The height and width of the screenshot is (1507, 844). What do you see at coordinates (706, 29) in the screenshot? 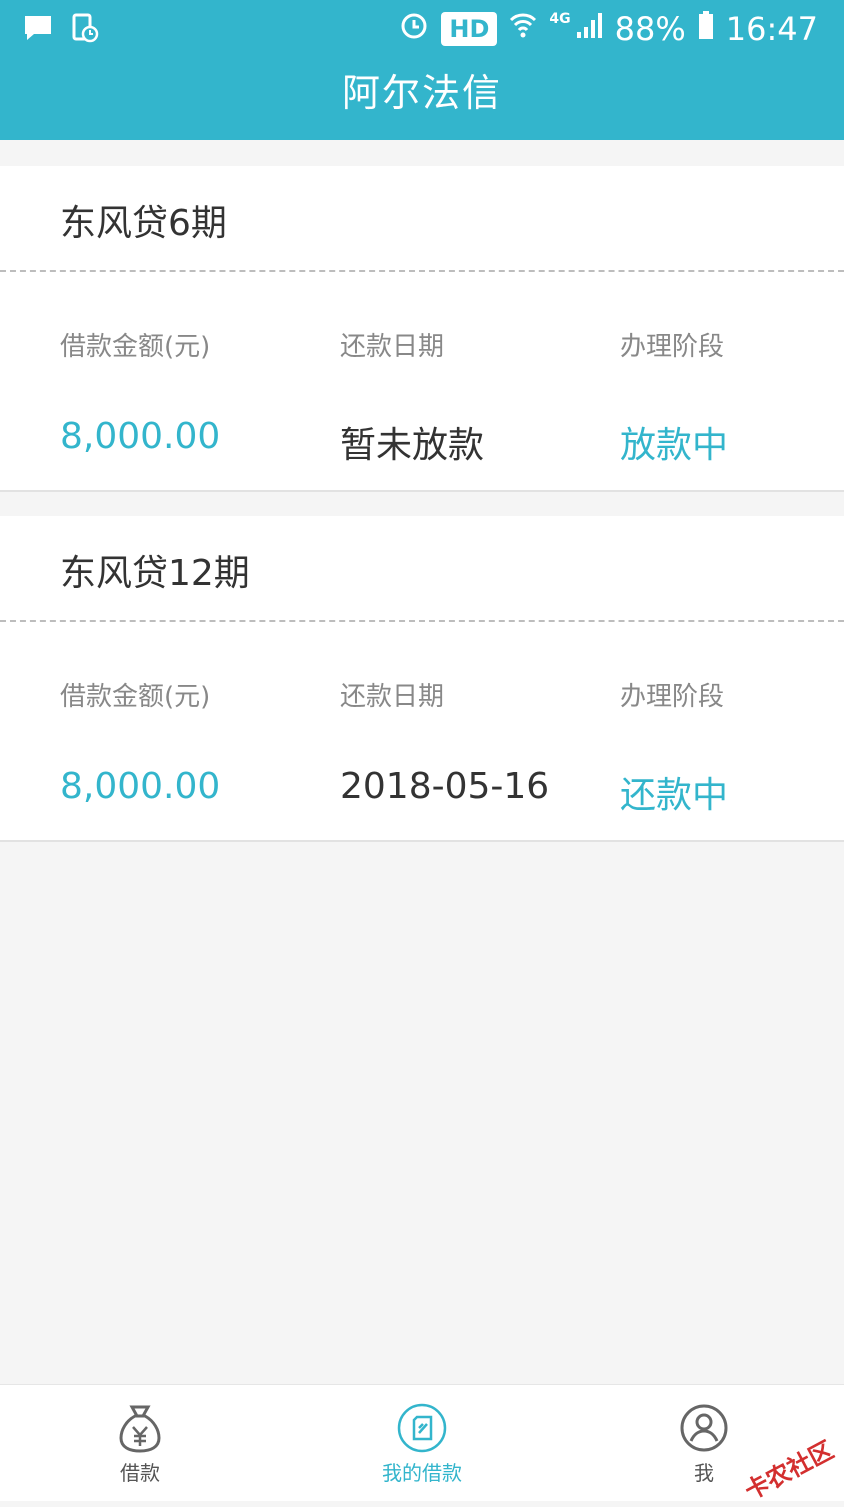
I see `battery-icon` at bounding box center [706, 29].